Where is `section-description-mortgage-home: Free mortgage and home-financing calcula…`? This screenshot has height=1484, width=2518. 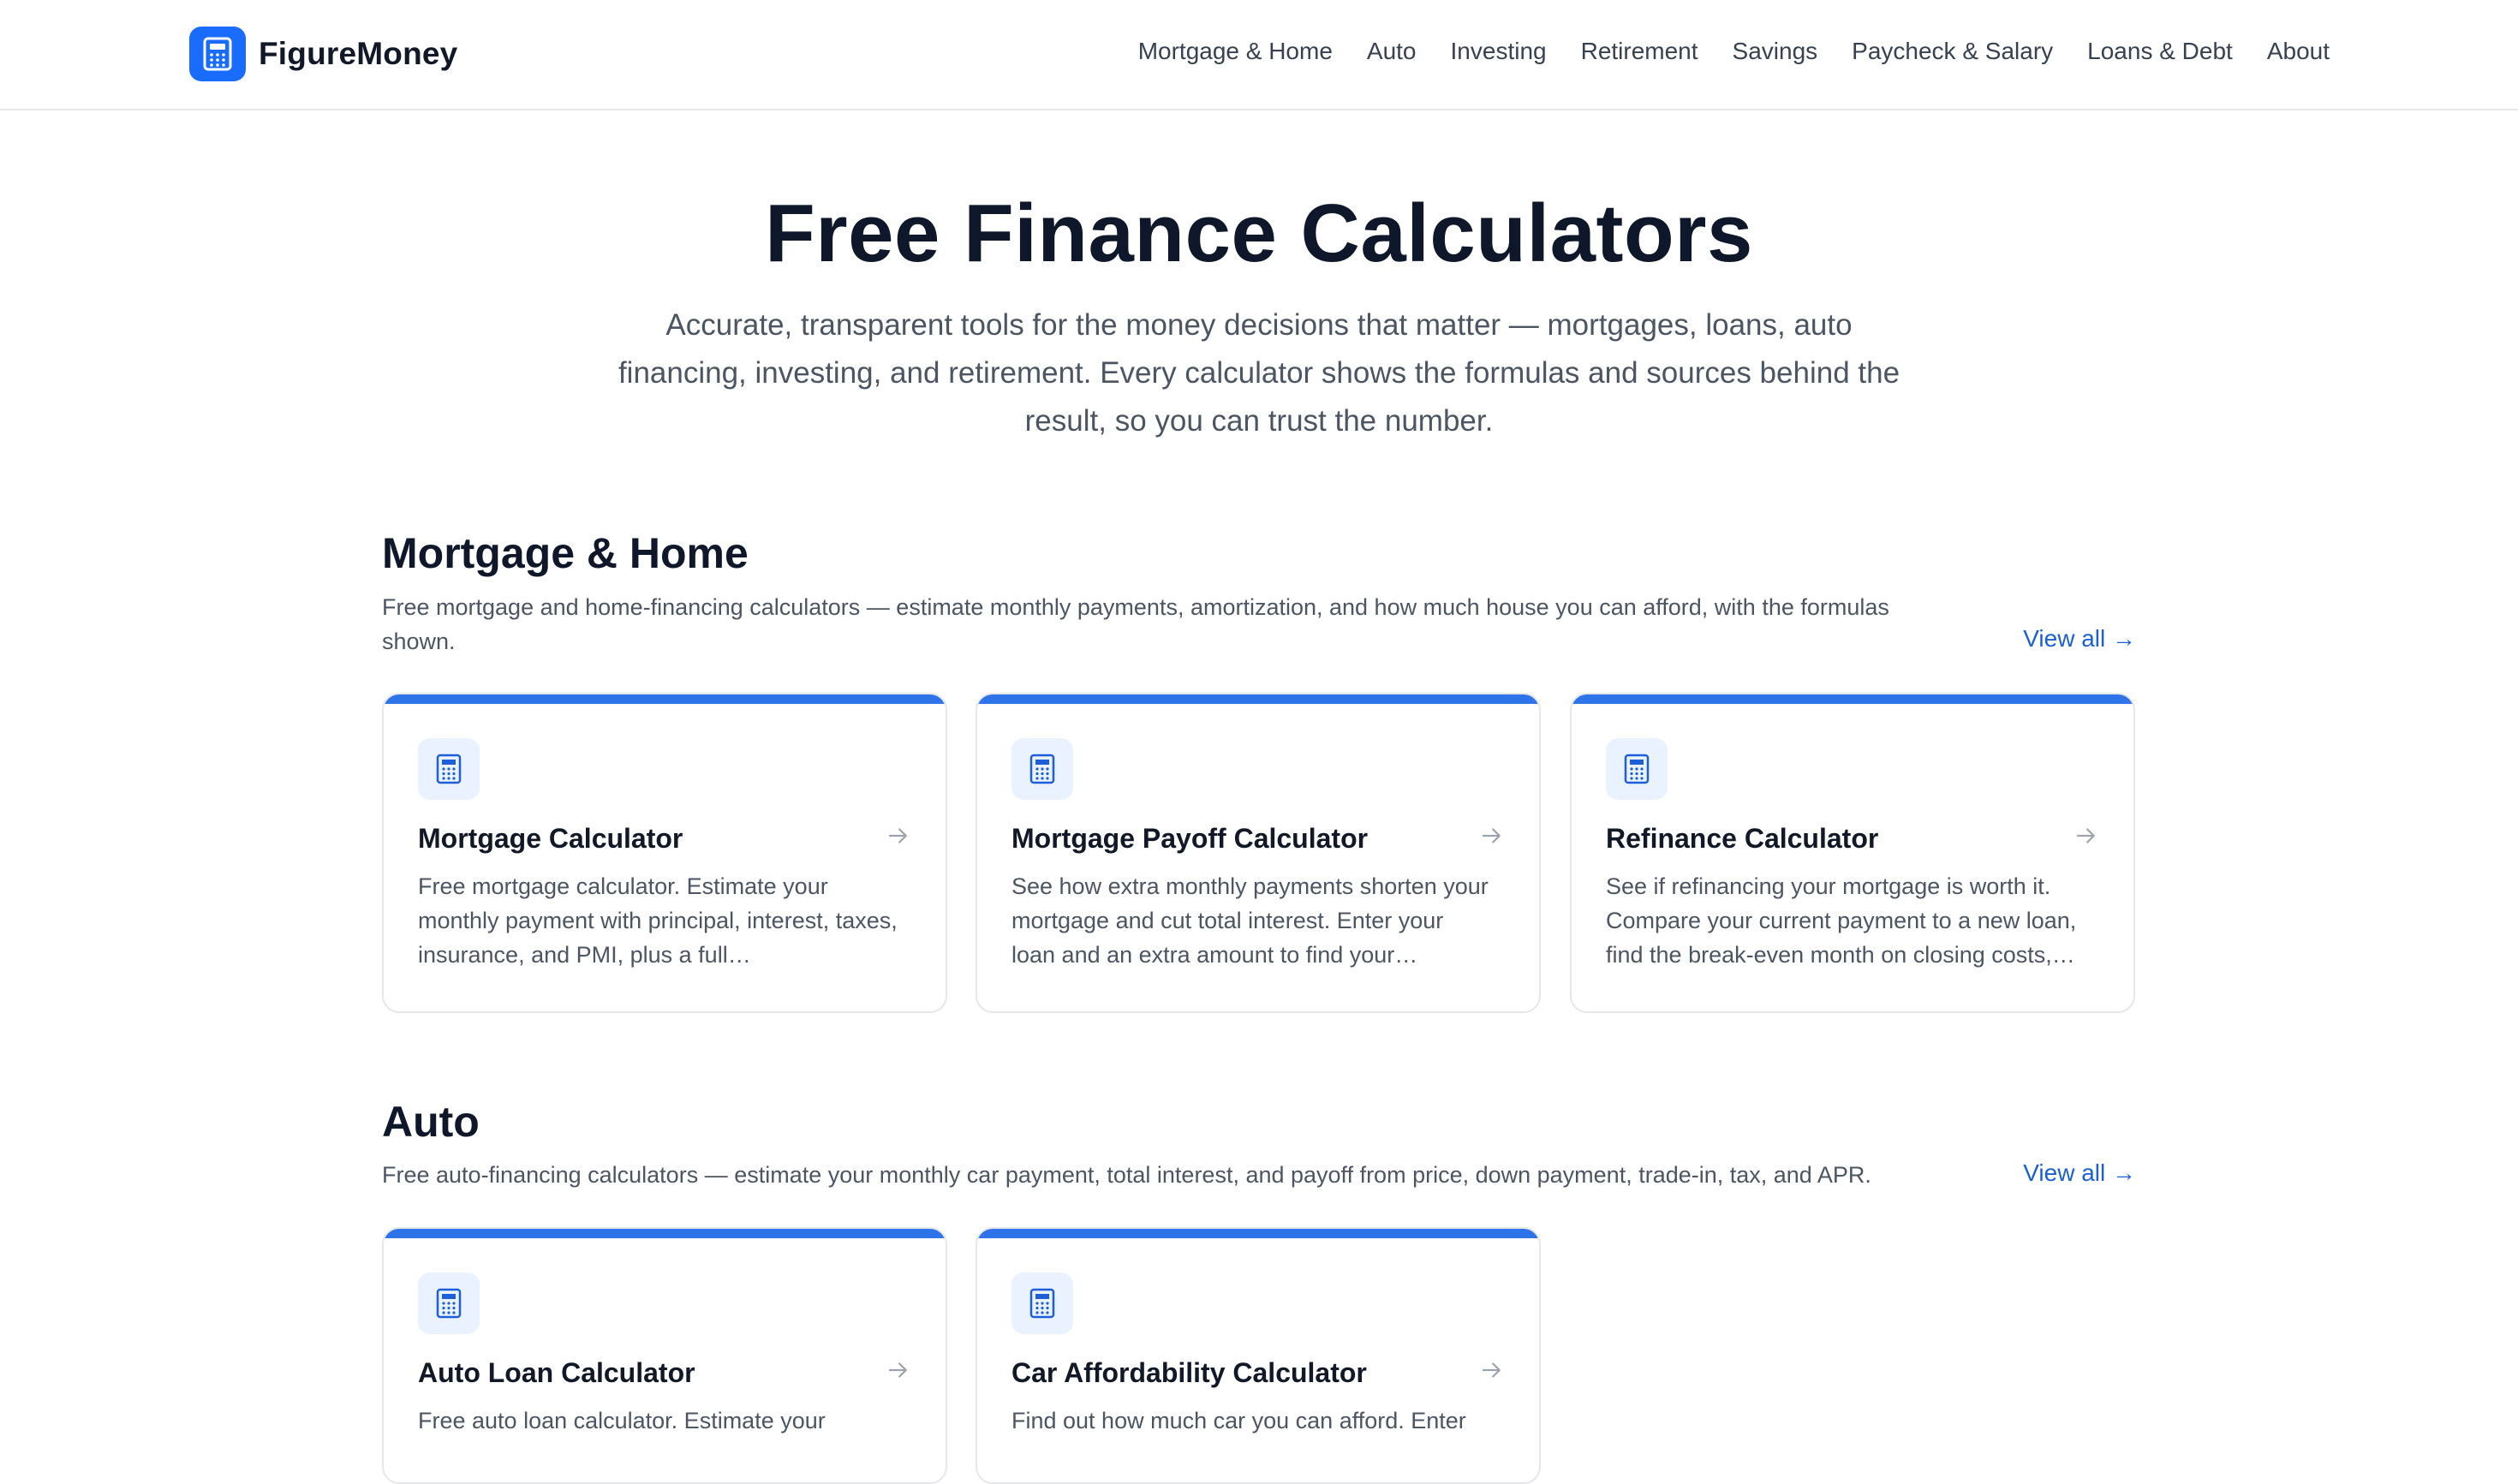 section-description-mortgage-home: Free mortgage and home-financing calcula… is located at coordinates (1135, 624).